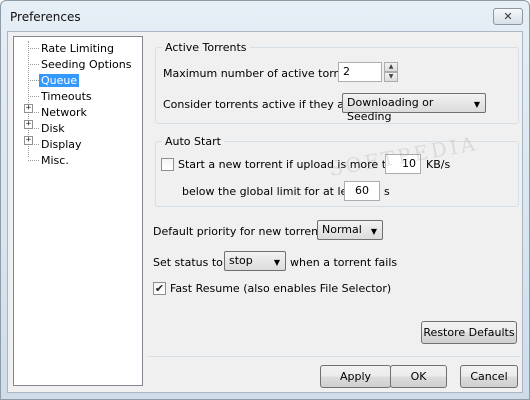 The width and height of the screenshot is (530, 400). What do you see at coordinates (281, 288) in the screenshot?
I see `fast-resume-label: Fast Resume (also enables File Selector)` at bounding box center [281, 288].